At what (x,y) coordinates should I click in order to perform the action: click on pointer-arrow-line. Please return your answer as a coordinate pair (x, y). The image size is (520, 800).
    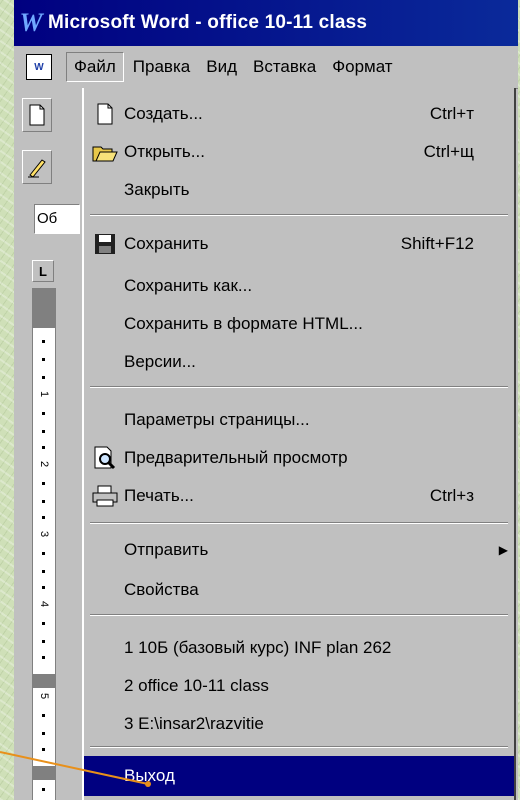
    Looking at the image, I should click on (75, 769).